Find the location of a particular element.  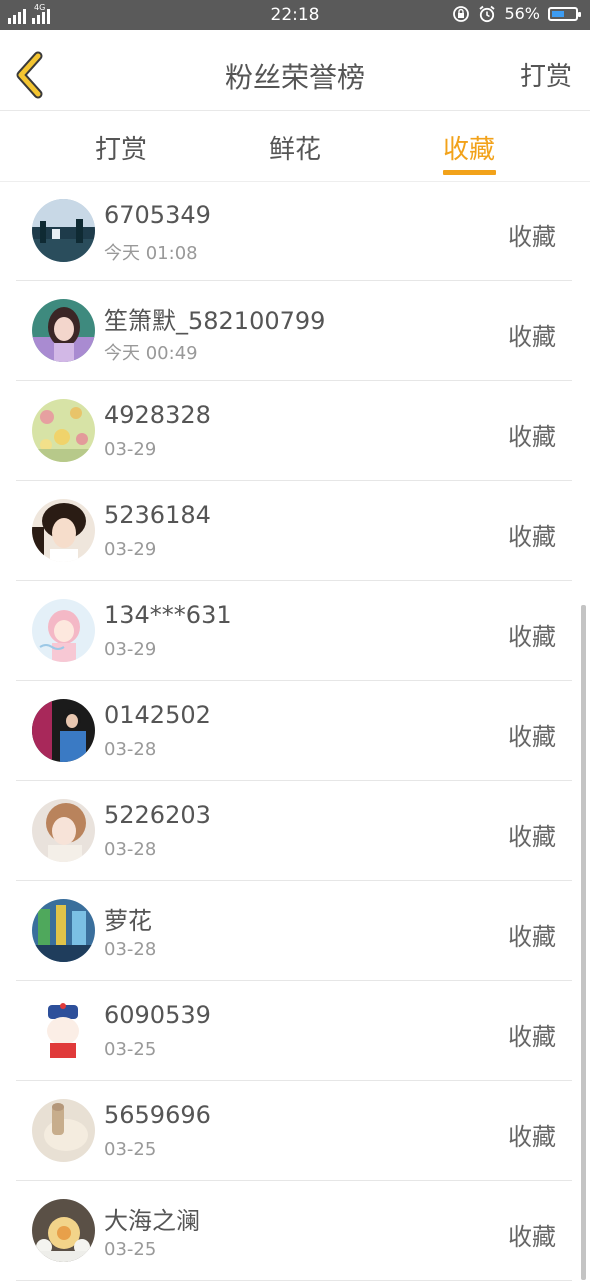

list-item: 笙箫默_582100799 今天 00:49 收藏 is located at coordinates (295, 331).